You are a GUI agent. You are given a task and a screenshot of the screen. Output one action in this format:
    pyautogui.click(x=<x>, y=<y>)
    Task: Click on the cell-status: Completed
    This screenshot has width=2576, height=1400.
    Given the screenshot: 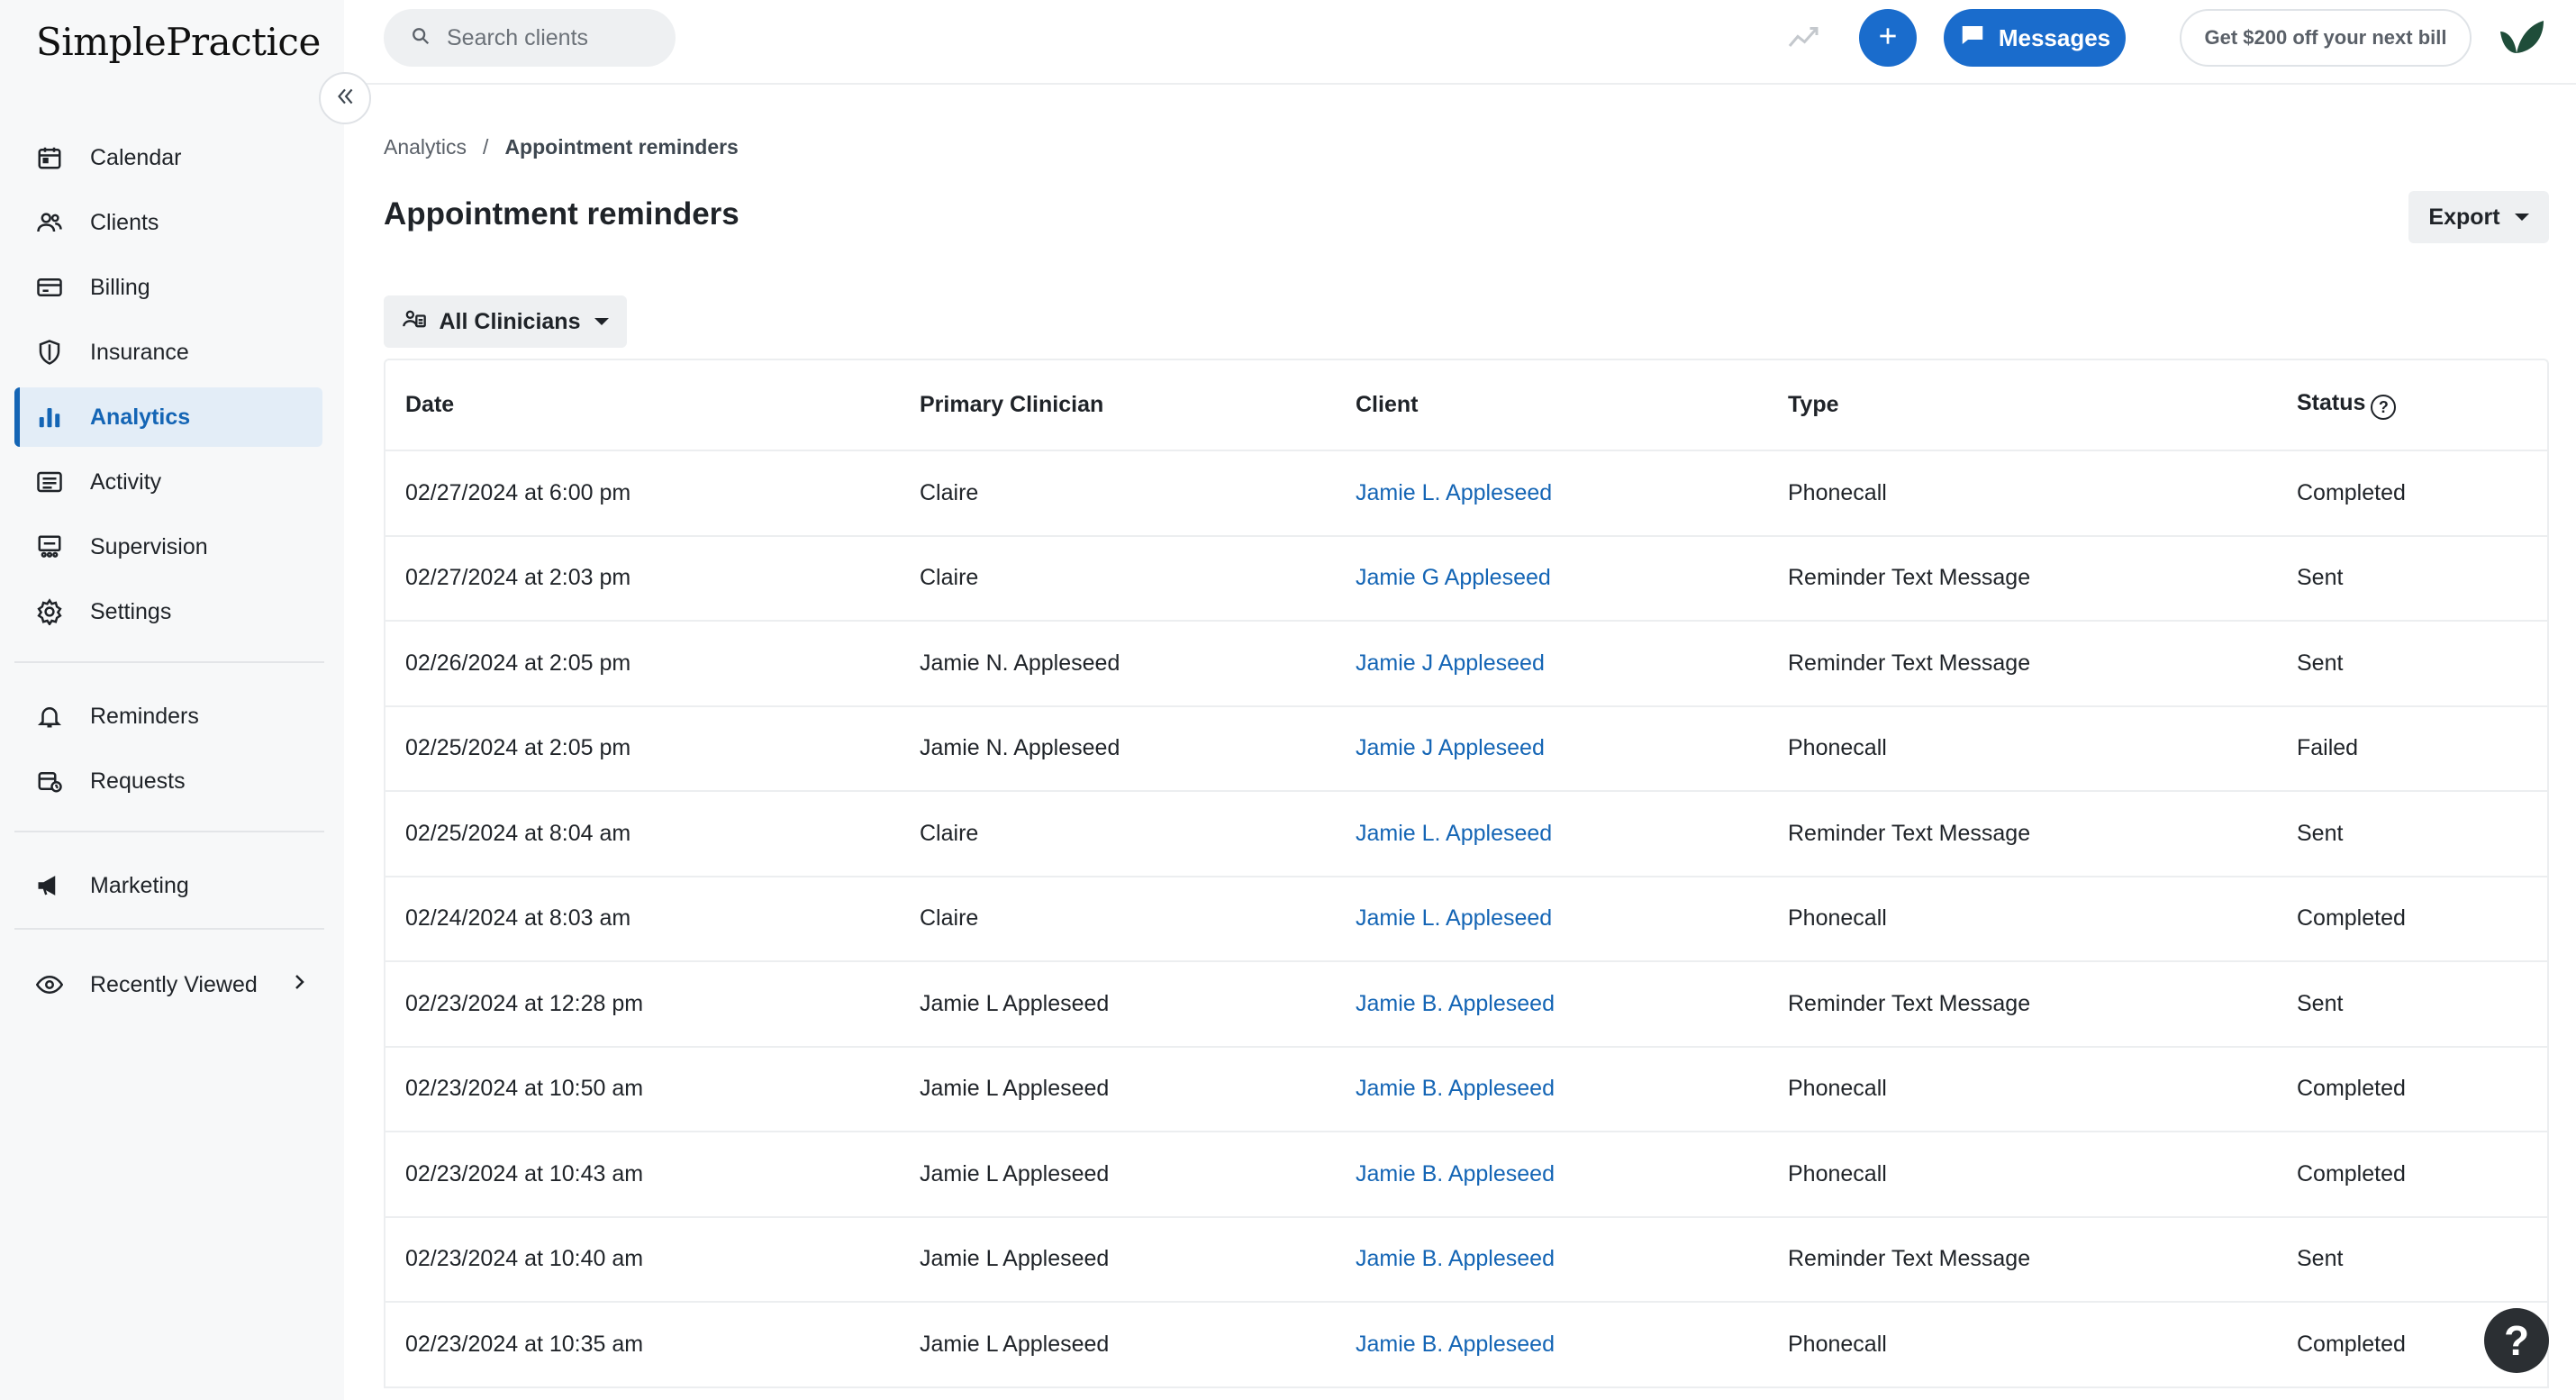 What is the action you would take?
    pyautogui.click(x=2412, y=1175)
    